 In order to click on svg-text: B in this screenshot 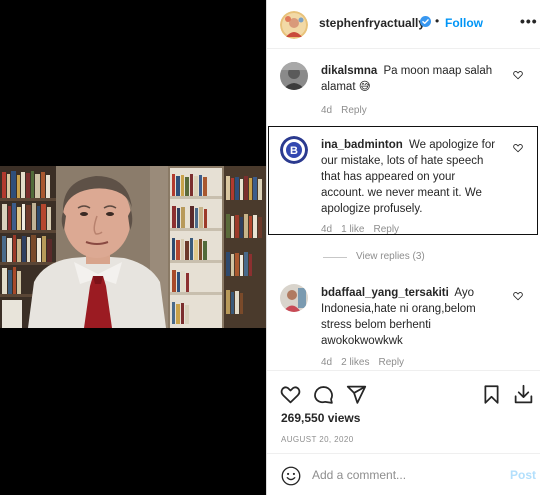, I will do `click(294, 151)`.